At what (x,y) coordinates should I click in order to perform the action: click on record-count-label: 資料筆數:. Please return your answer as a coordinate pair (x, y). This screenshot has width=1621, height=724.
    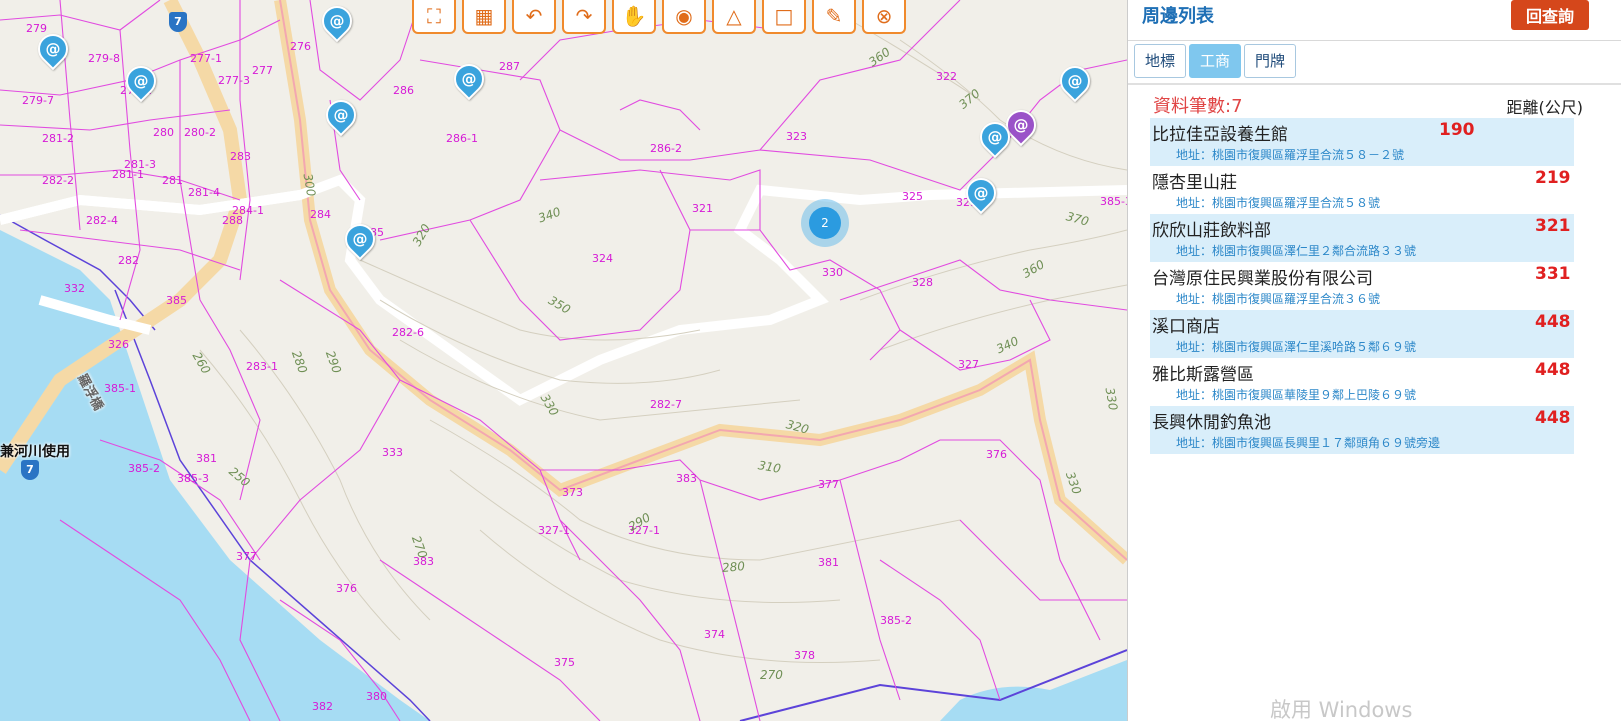
    Looking at the image, I should click on (1192, 106).